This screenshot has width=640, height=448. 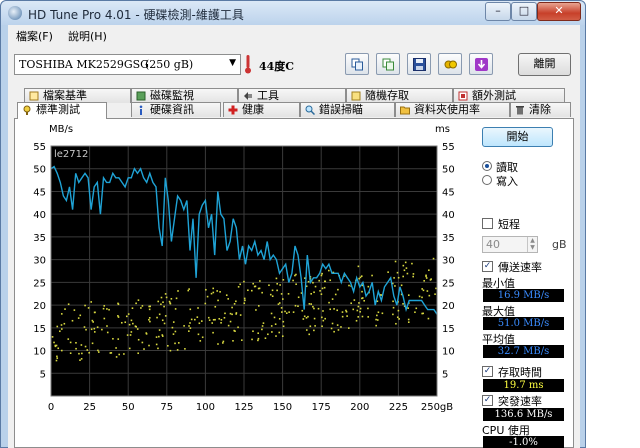 What do you see at coordinates (481, 64) in the screenshot?
I see `download-button` at bounding box center [481, 64].